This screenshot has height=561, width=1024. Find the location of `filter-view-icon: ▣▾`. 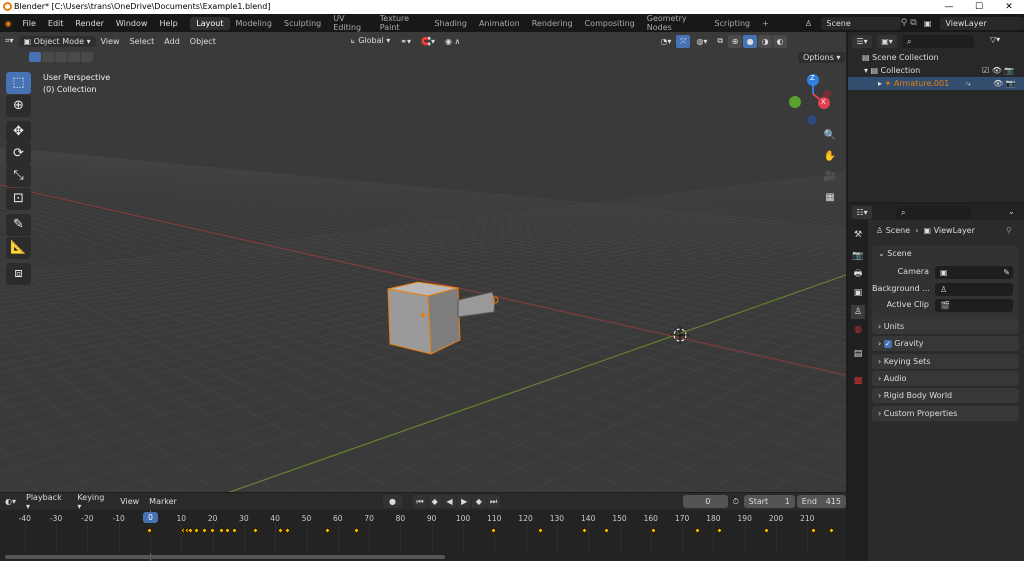

filter-view-icon: ▣▾ is located at coordinates (887, 41).